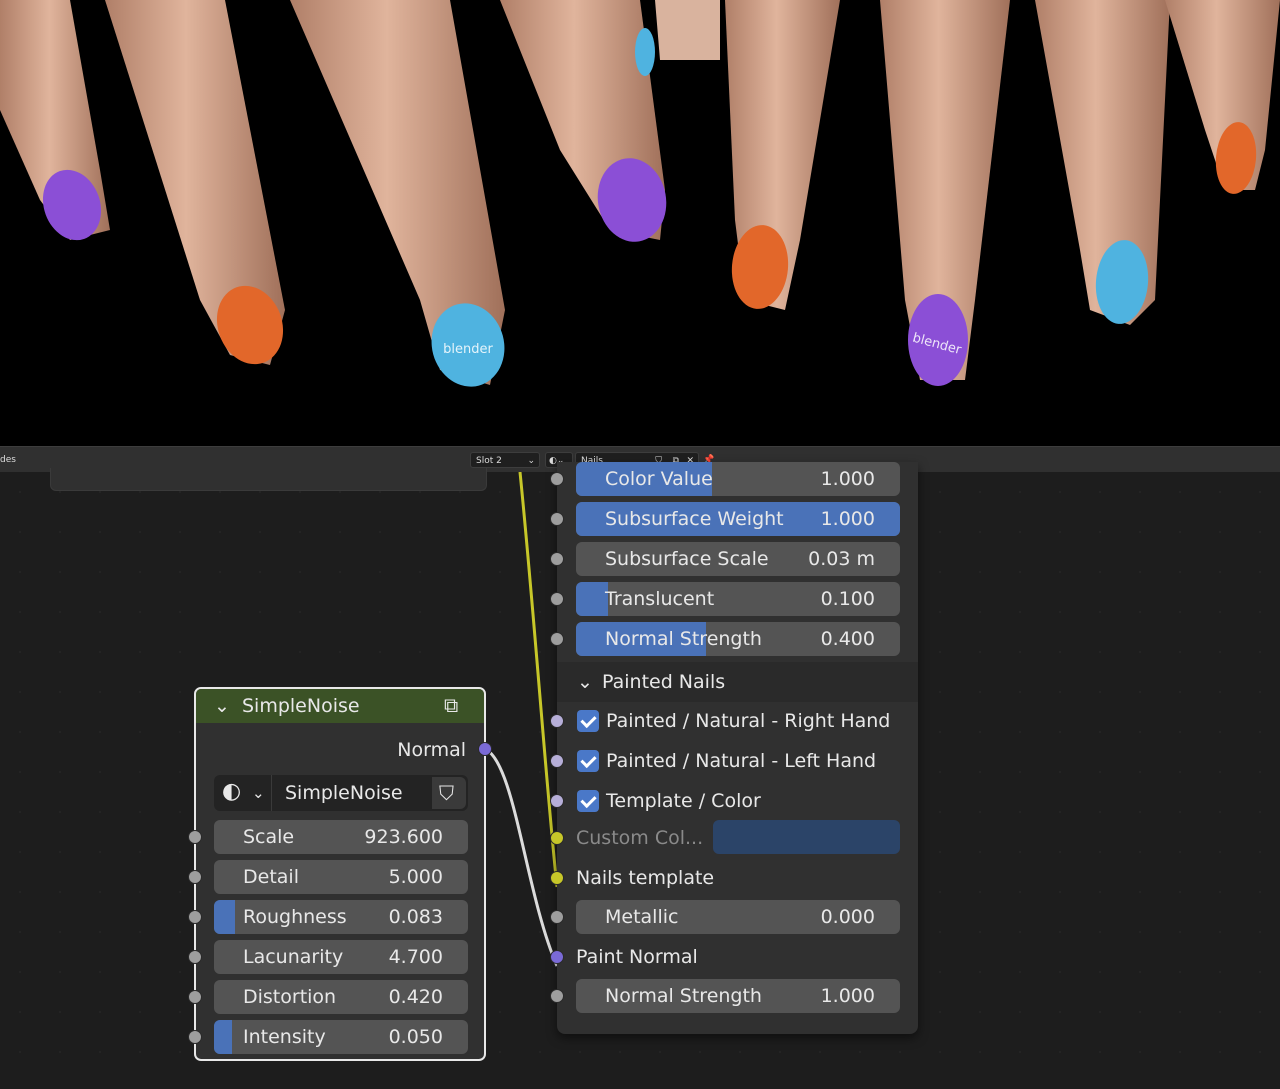  Describe the element at coordinates (415, 917) in the screenshot. I see `field-value: 0.083` at that location.